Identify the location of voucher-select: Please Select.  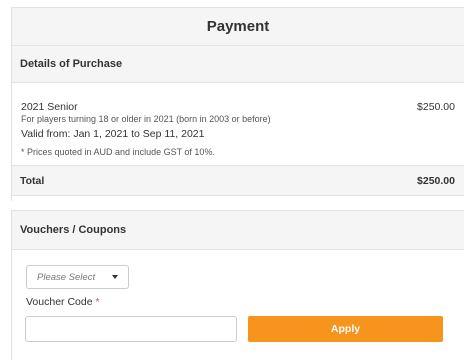
(77, 277).